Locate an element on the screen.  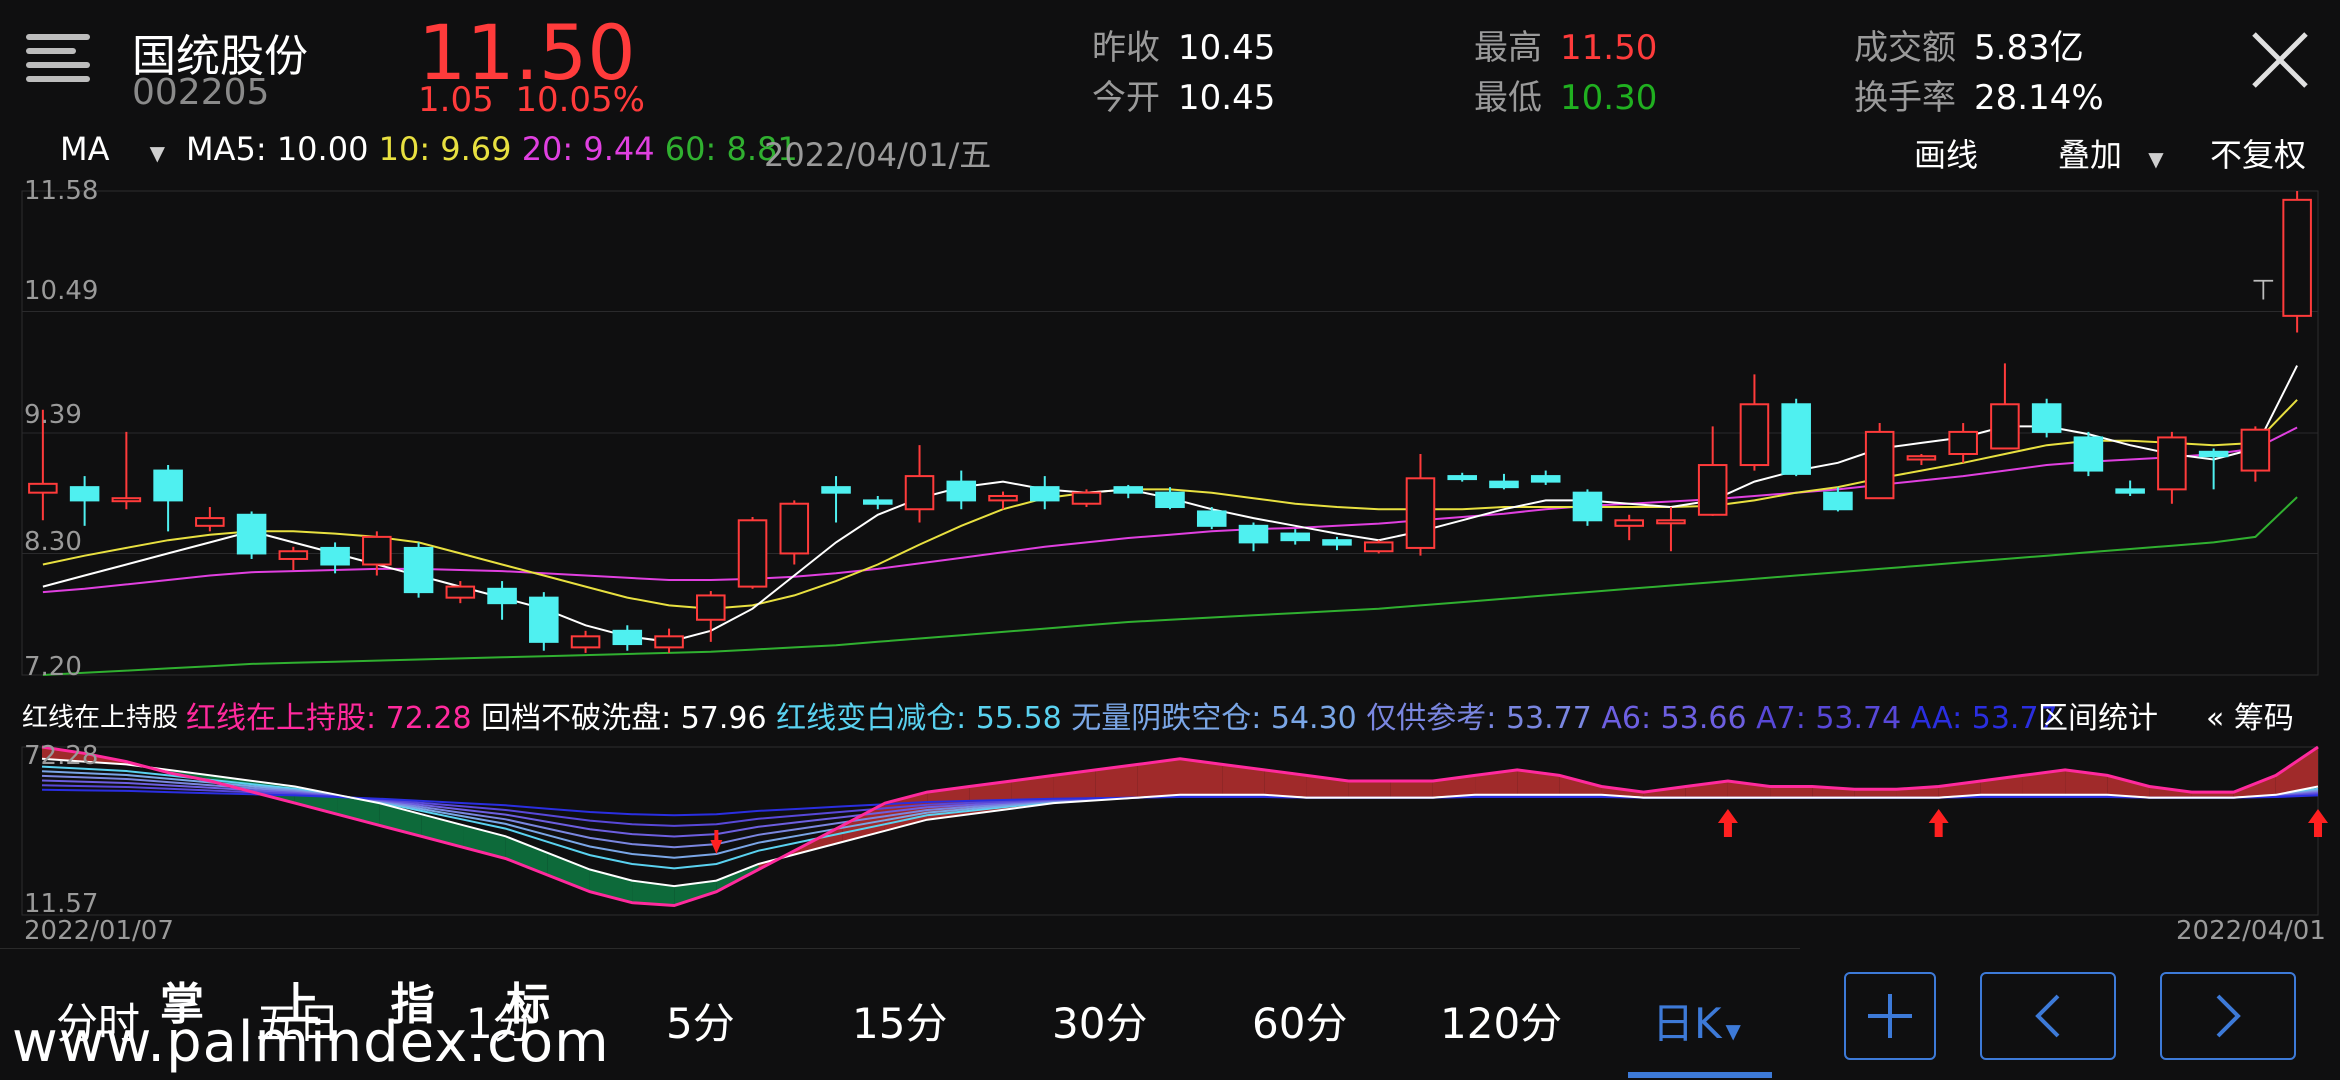
indicator-v4: 无量阴跌空仓: 54.30 is located at coordinates (1214, 718).